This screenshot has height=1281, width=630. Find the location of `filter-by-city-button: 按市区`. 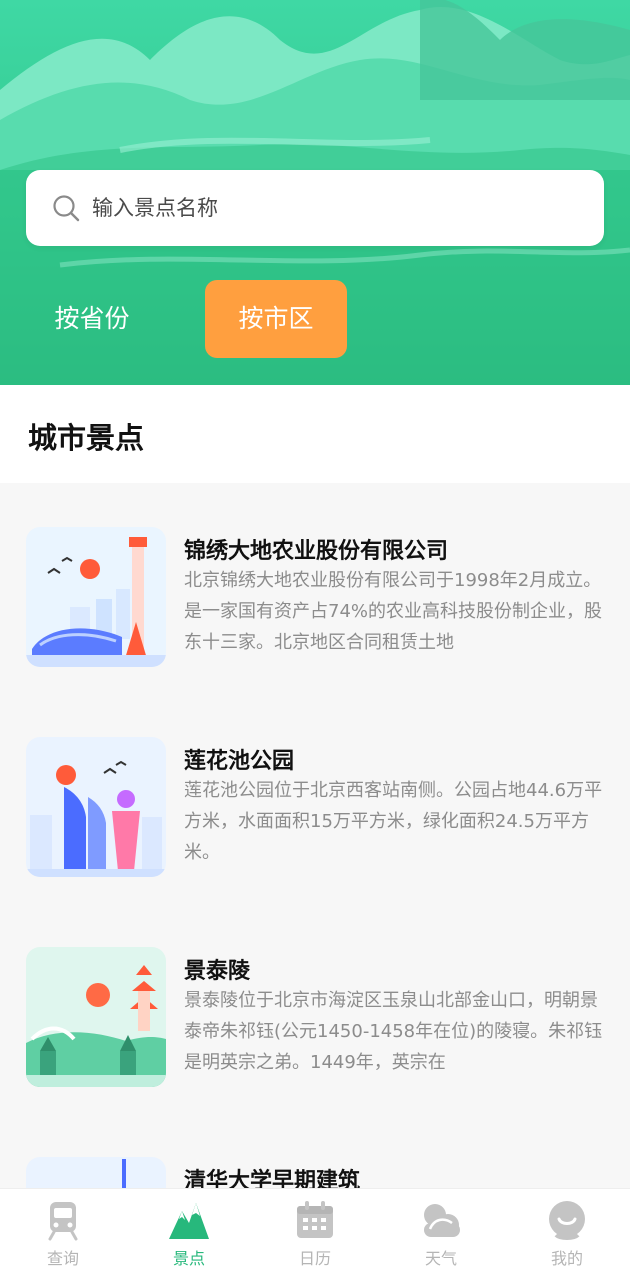

filter-by-city-button: 按市区 is located at coordinates (276, 319).